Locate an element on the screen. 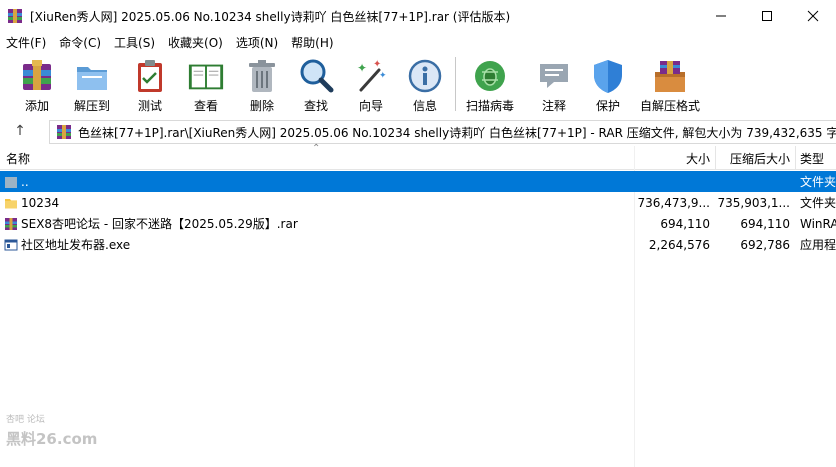 This screenshot has width=836, height=467. column-type: 类型 is located at coordinates (818, 158).